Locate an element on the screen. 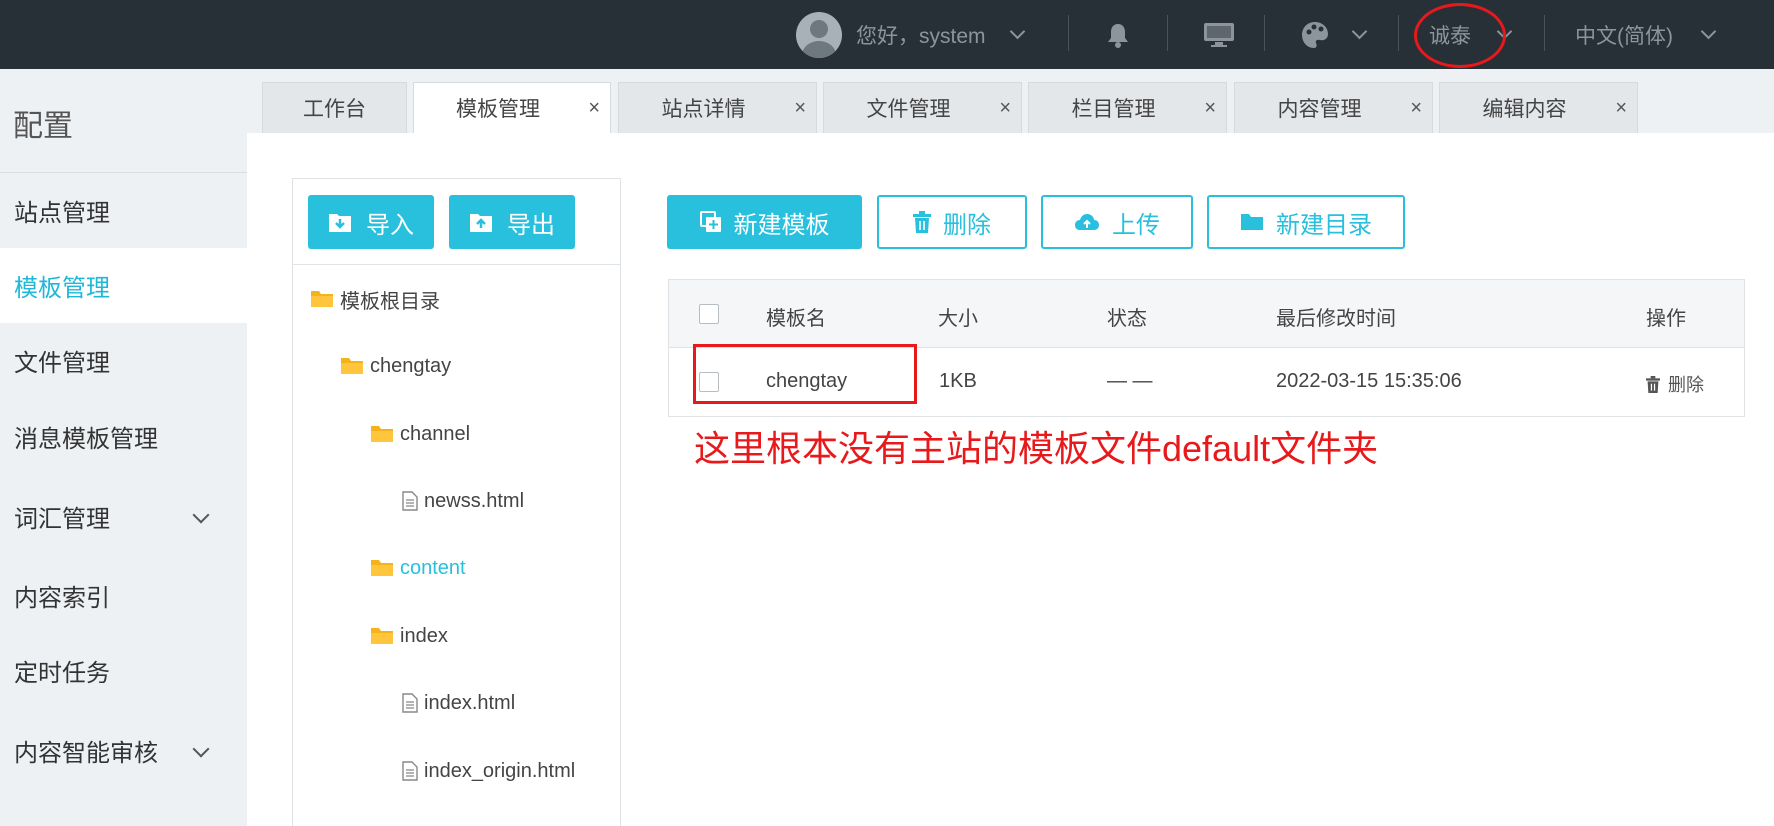 Image resolution: width=1774 pixels, height=826 pixels. tree-node-root: 模板根目录 is located at coordinates (375, 299).